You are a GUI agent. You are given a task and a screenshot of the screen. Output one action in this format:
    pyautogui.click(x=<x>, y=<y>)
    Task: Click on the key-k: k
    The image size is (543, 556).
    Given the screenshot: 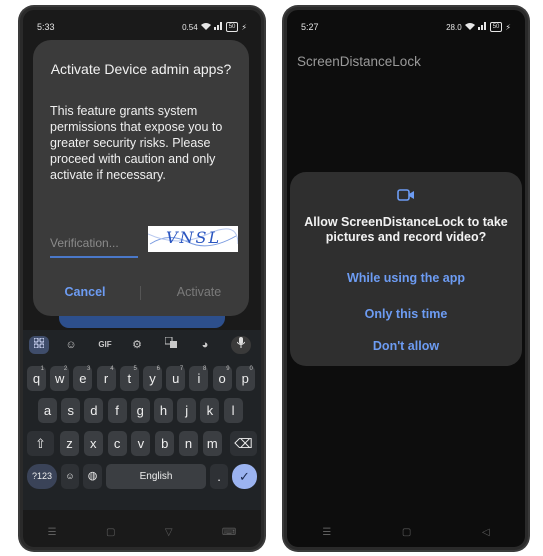 What is the action you would take?
    pyautogui.click(x=210, y=410)
    